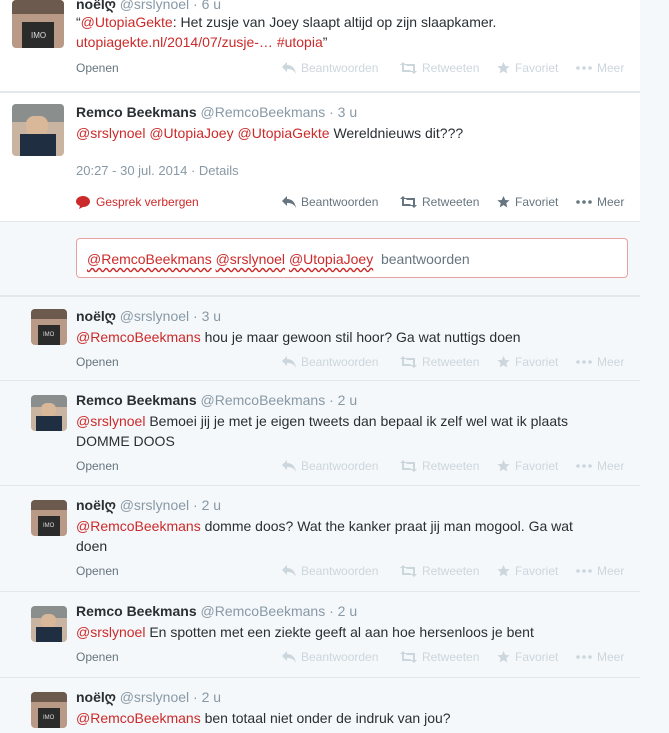  I want to click on tweet-header: Remco Beekmans @RemcoBeekmans · 3 u, so click(216, 112).